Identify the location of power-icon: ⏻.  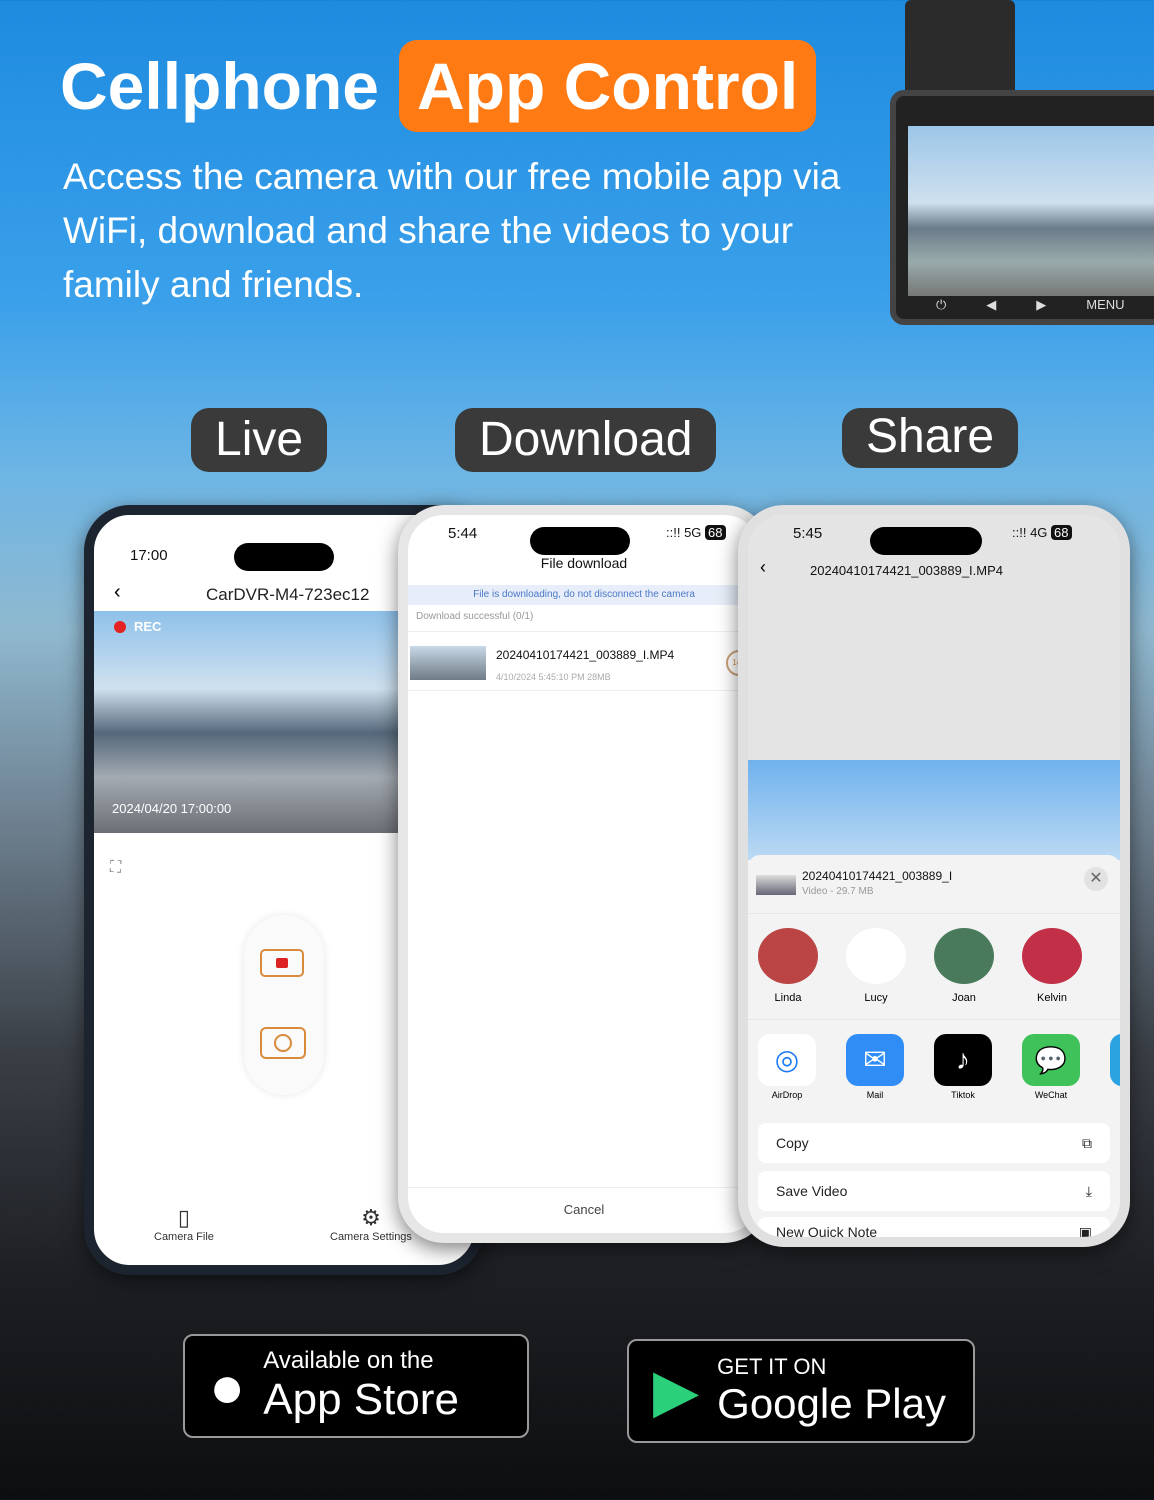
(941, 304).